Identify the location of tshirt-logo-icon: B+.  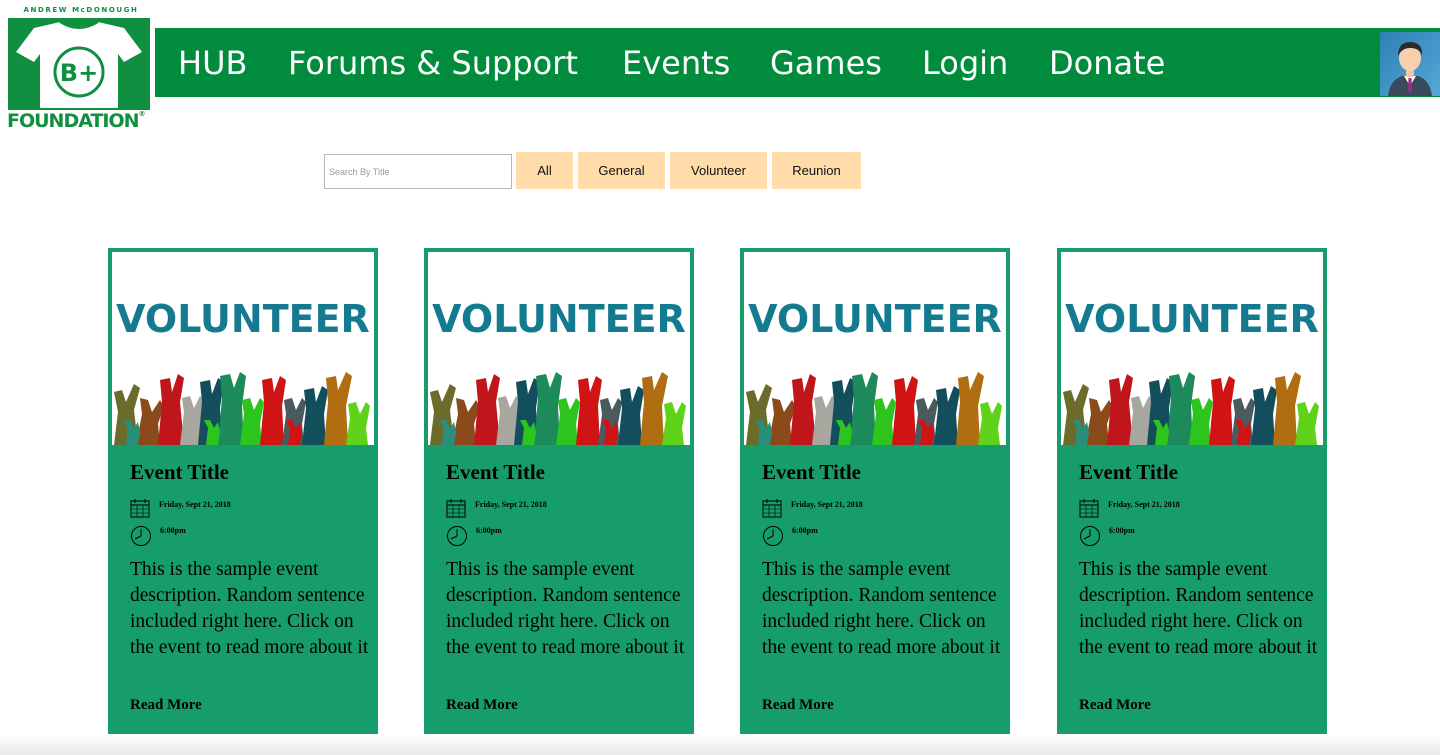
(79, 64).